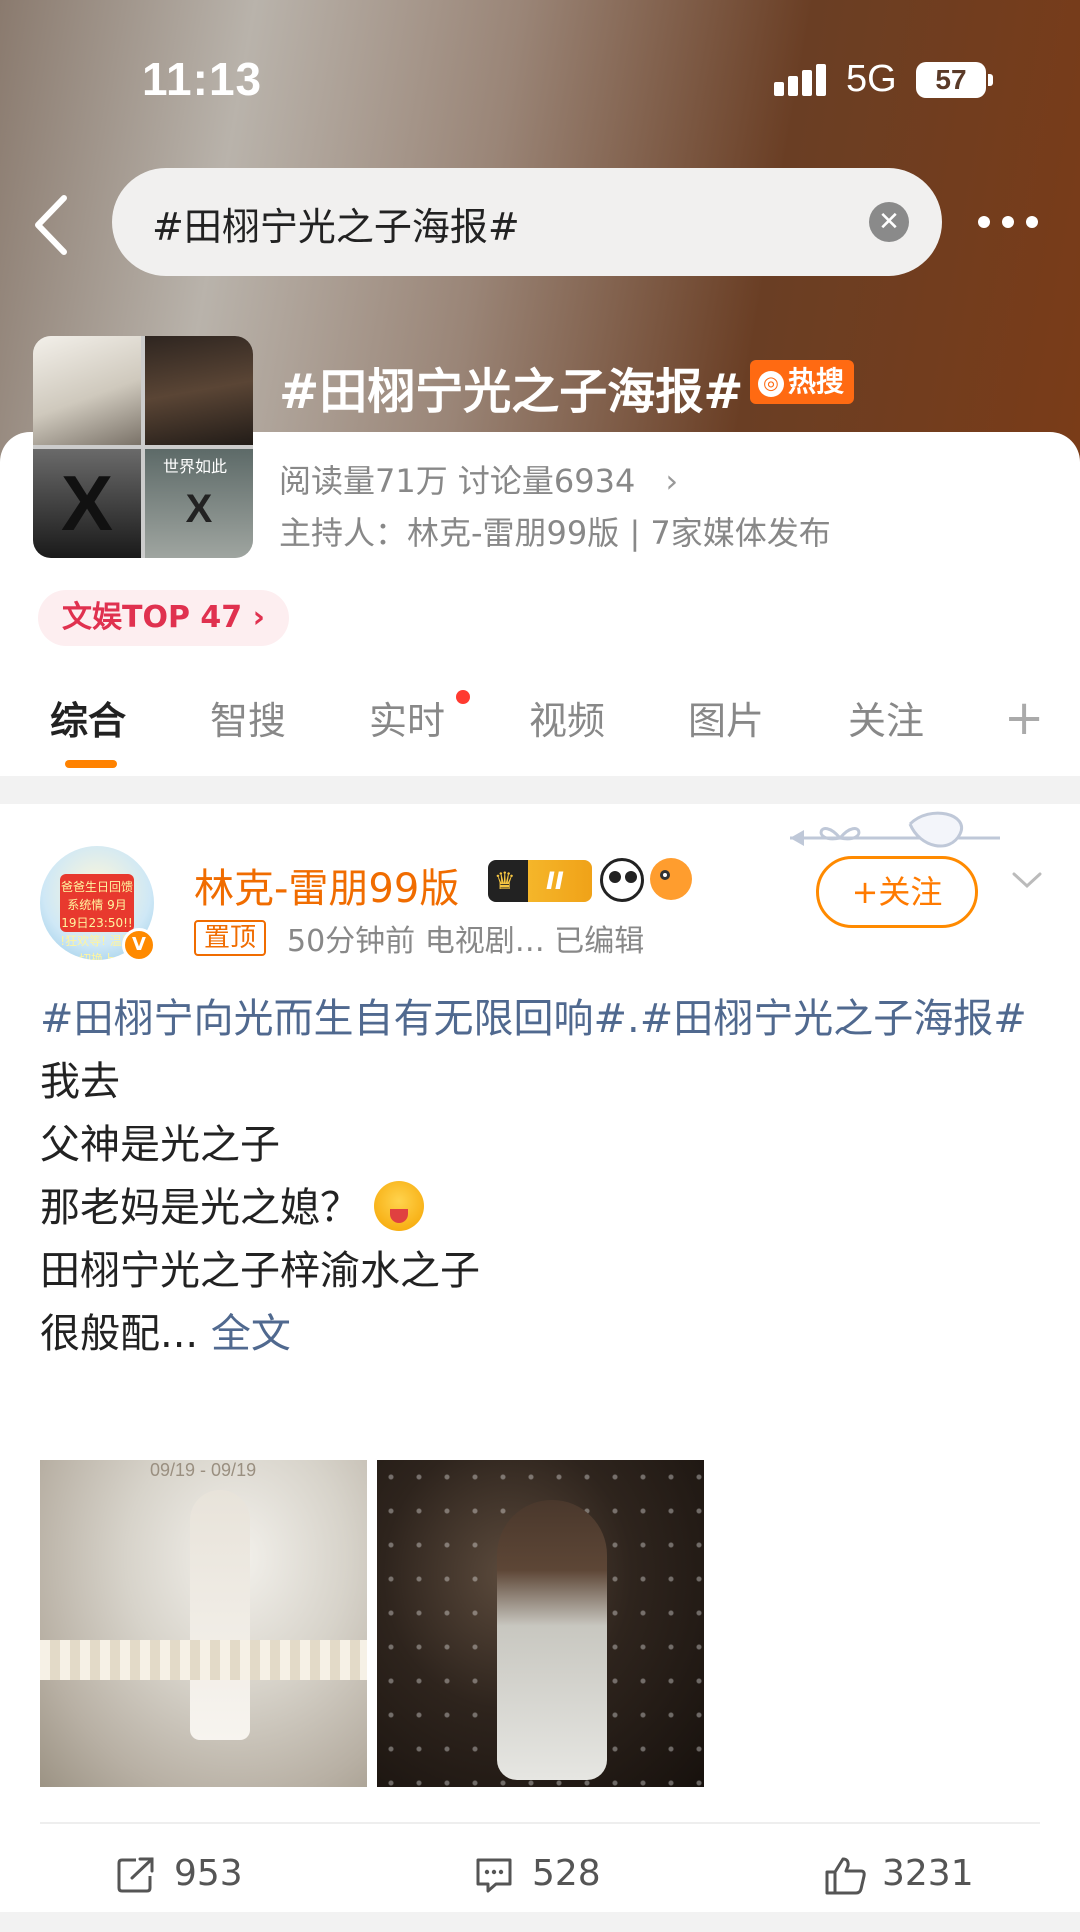 Image resolution: width=1080 pixels, height=1932 pixels. Describe the element at coordinates (540, 1922) in the screenshot. I see `bottom-divider` at that location.